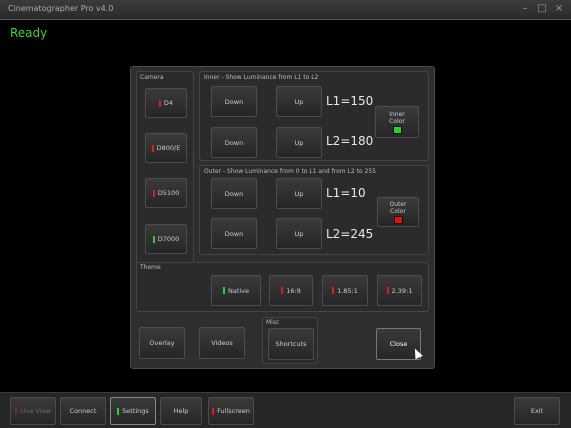 This screenshot has height=428, width=571. Describe the element at coordinates (135, 411) in the screenshot. I see `button-label: Settings` at that location.